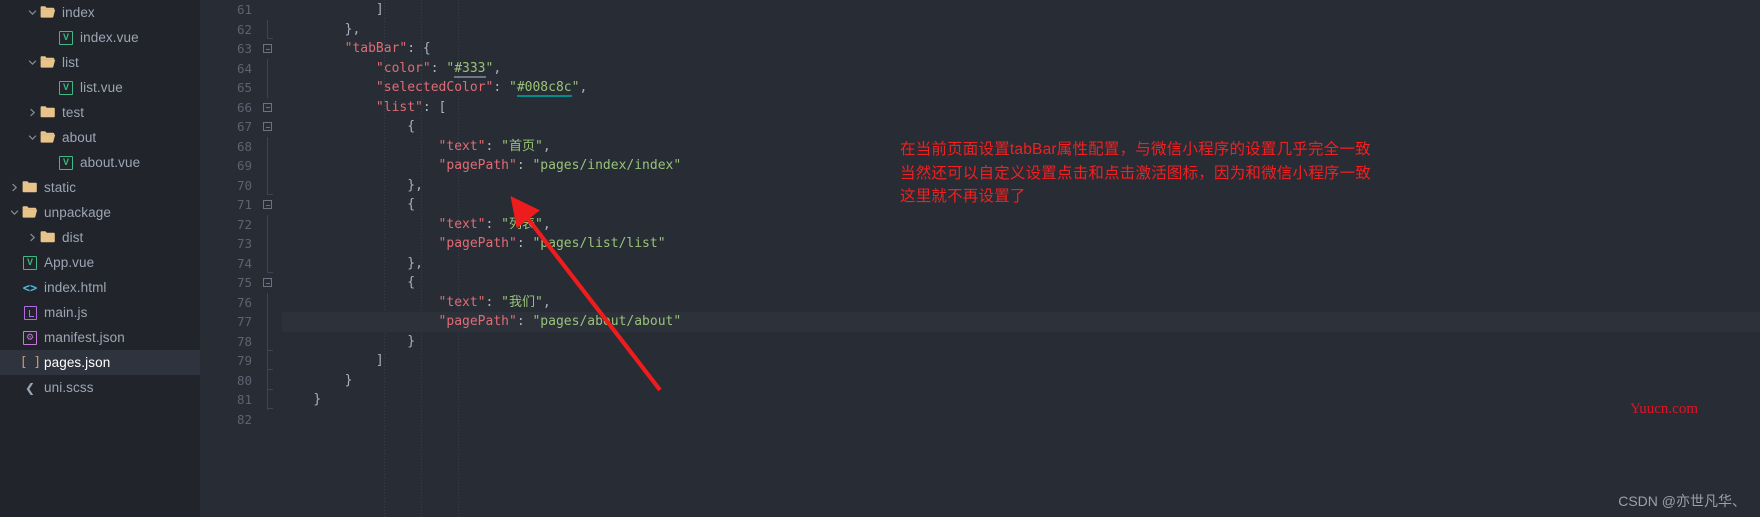 This screenshot has width=1760, height=517. I want to click on line-number: 63, so click(244, 48).